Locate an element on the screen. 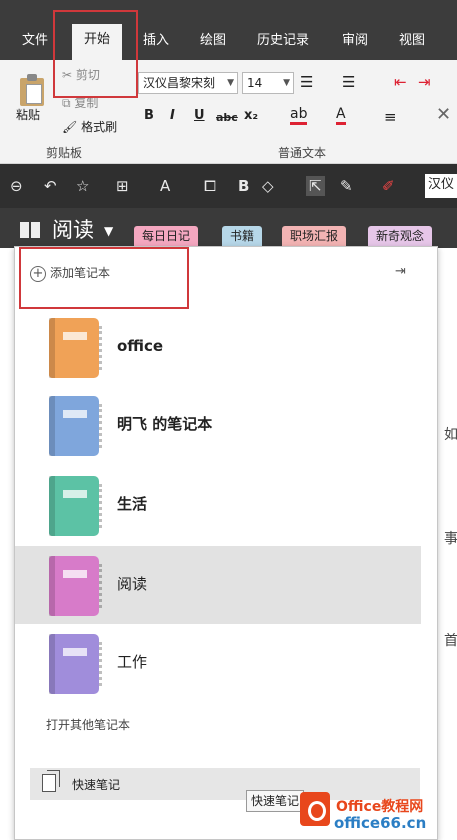  outdent-icon: ⇤ is located at coordinates (400, 82).